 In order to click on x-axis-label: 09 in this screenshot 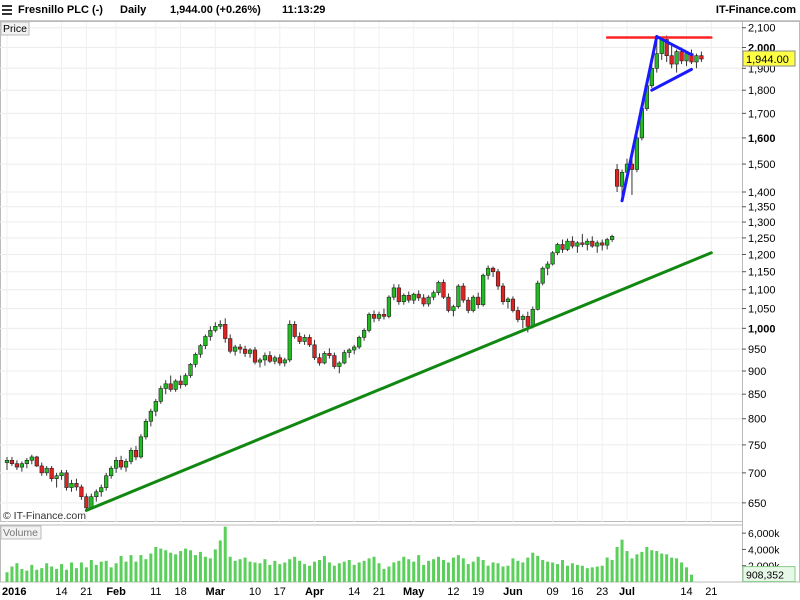, I will do `click(552, 592)`.